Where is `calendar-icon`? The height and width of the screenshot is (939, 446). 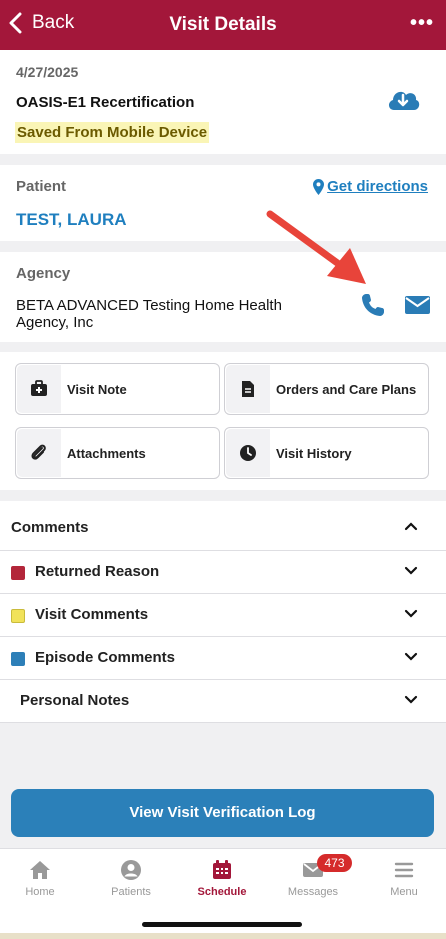 calendar-icon is located at coordinates (222, 869).